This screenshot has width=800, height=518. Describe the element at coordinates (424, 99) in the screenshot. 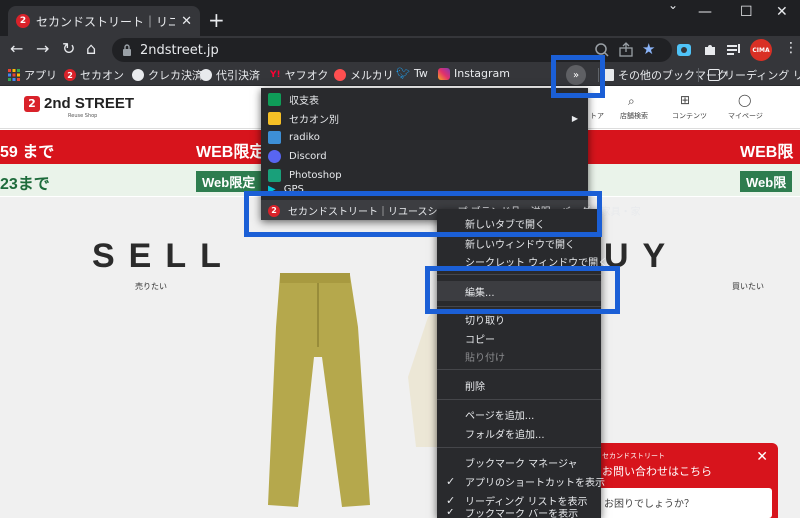

I see `bookmark-menu-item: 収支表` at that location.